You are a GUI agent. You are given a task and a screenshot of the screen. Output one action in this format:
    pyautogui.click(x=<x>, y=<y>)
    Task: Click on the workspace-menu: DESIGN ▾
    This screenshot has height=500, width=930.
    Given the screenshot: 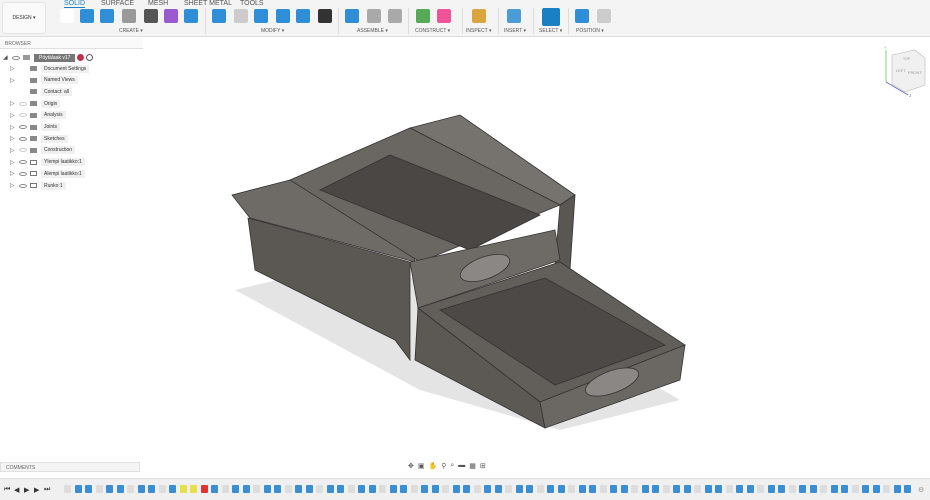 What is the action you would take?
    pyautogui.click(x=24, y=18)
    